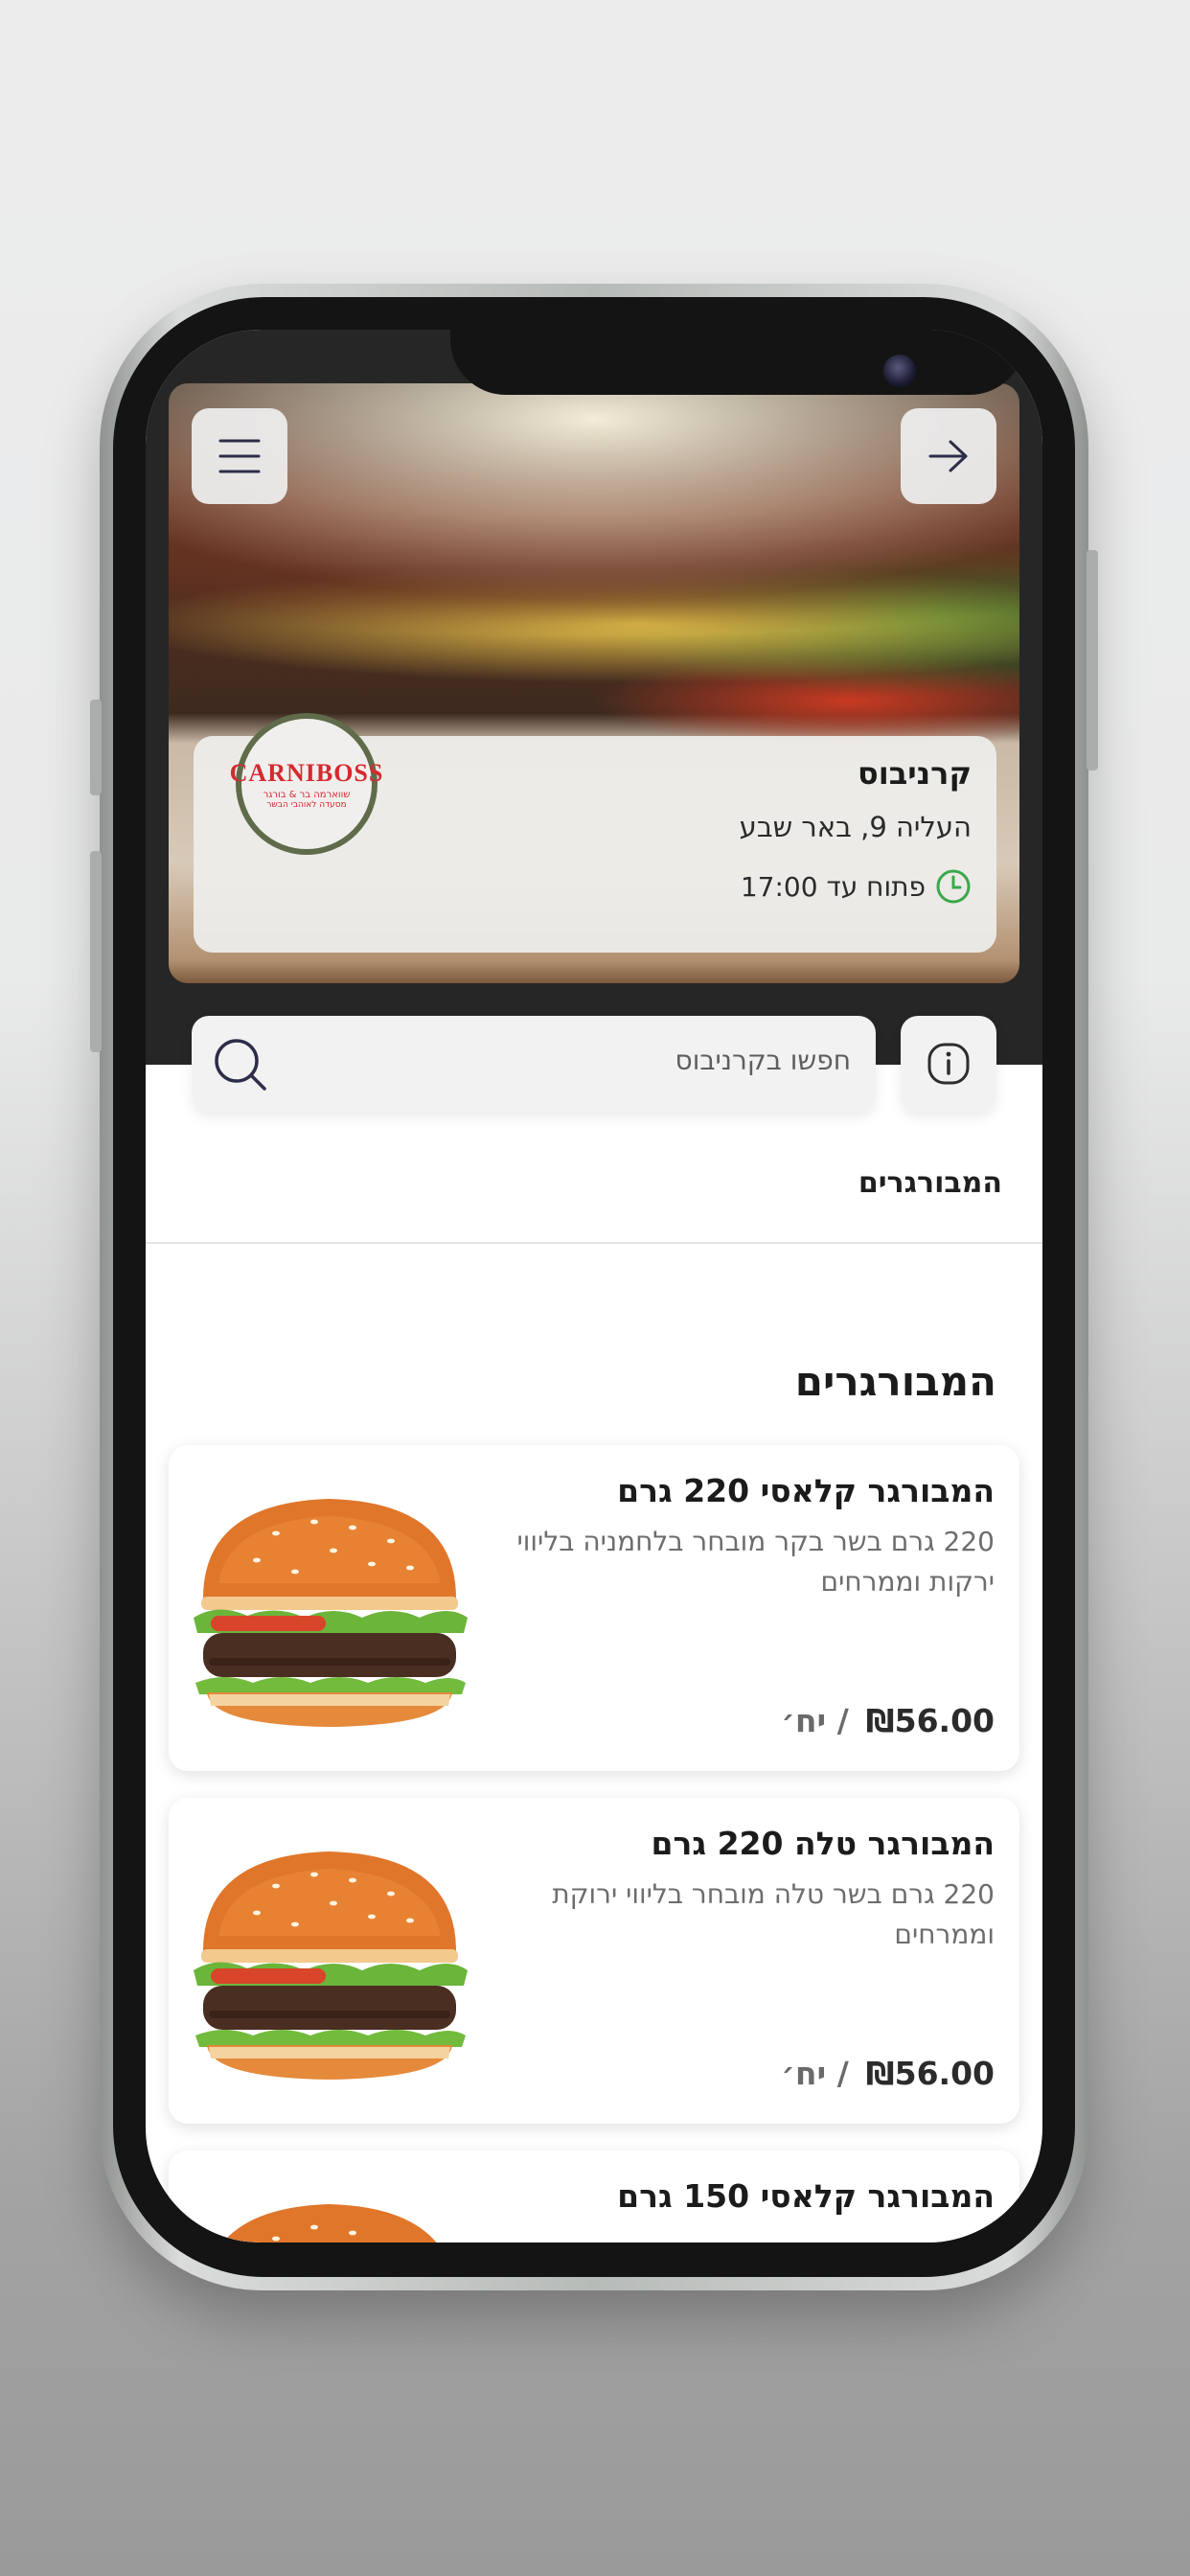 Image resolution: width=1190 pixels, height=2576 pixels. I want to click on opening-hours: פתוח עד 17:00, so click(857, 886).